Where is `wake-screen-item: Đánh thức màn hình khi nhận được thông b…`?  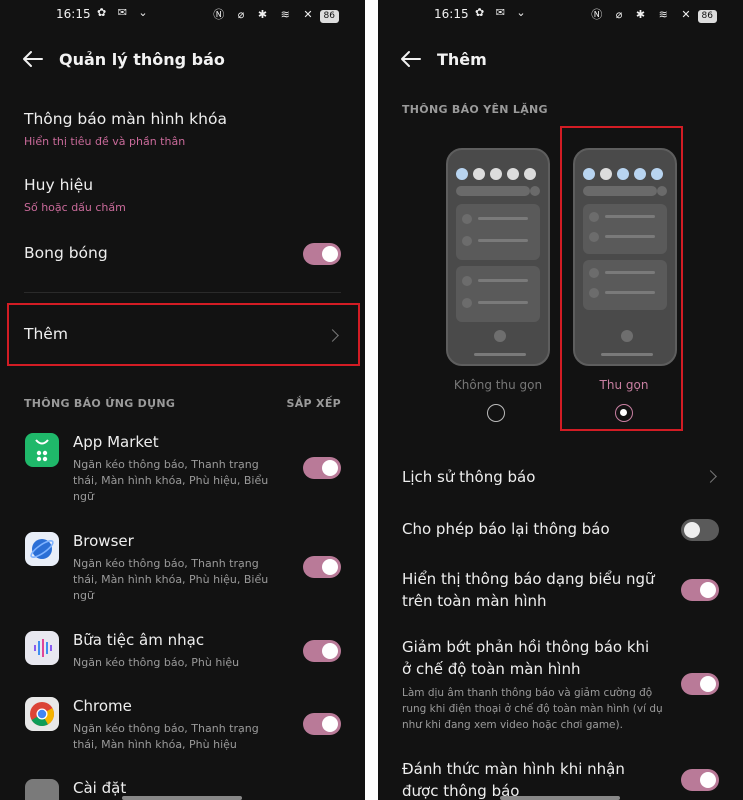 wake-screen-item: Đánh thức màn hình khi nhận được thông b… is located at coordinates (560, 779).